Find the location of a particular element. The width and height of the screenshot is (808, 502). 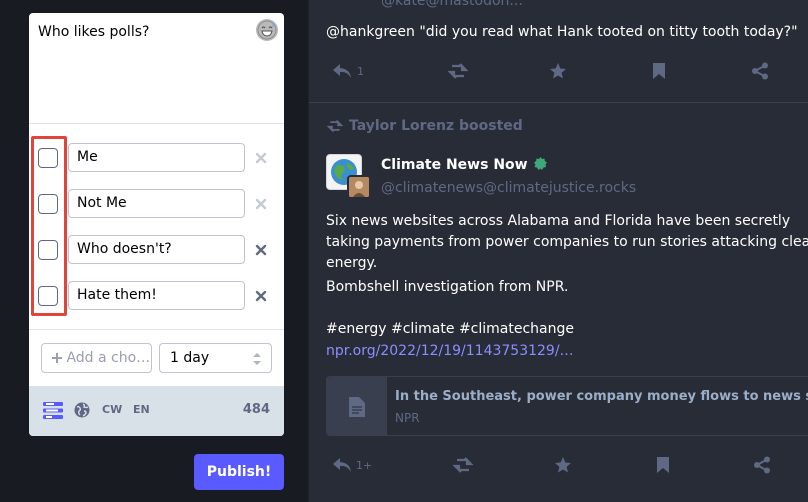

globe-icon is located at coordinates (82, 410).